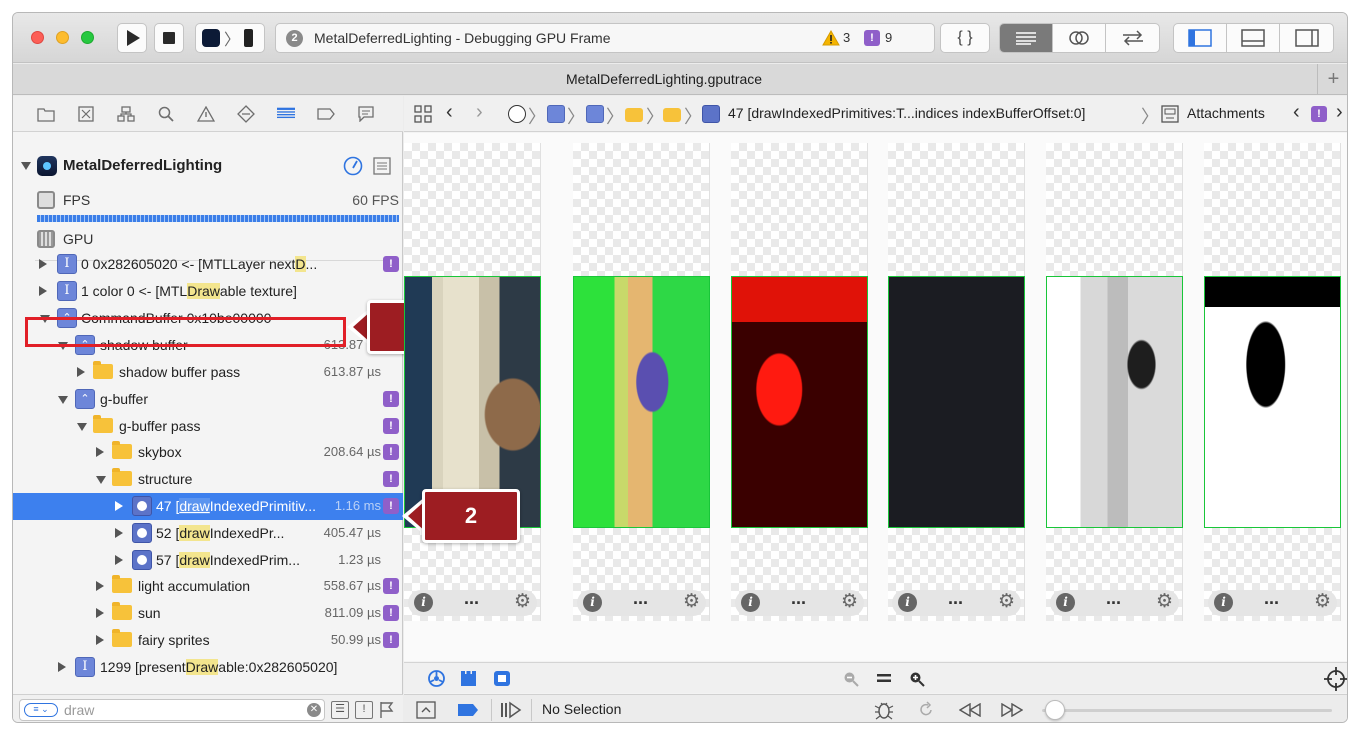  Describe the element at coordinates (926, 710) in the screenshot. I see `reload-icon` at that location.